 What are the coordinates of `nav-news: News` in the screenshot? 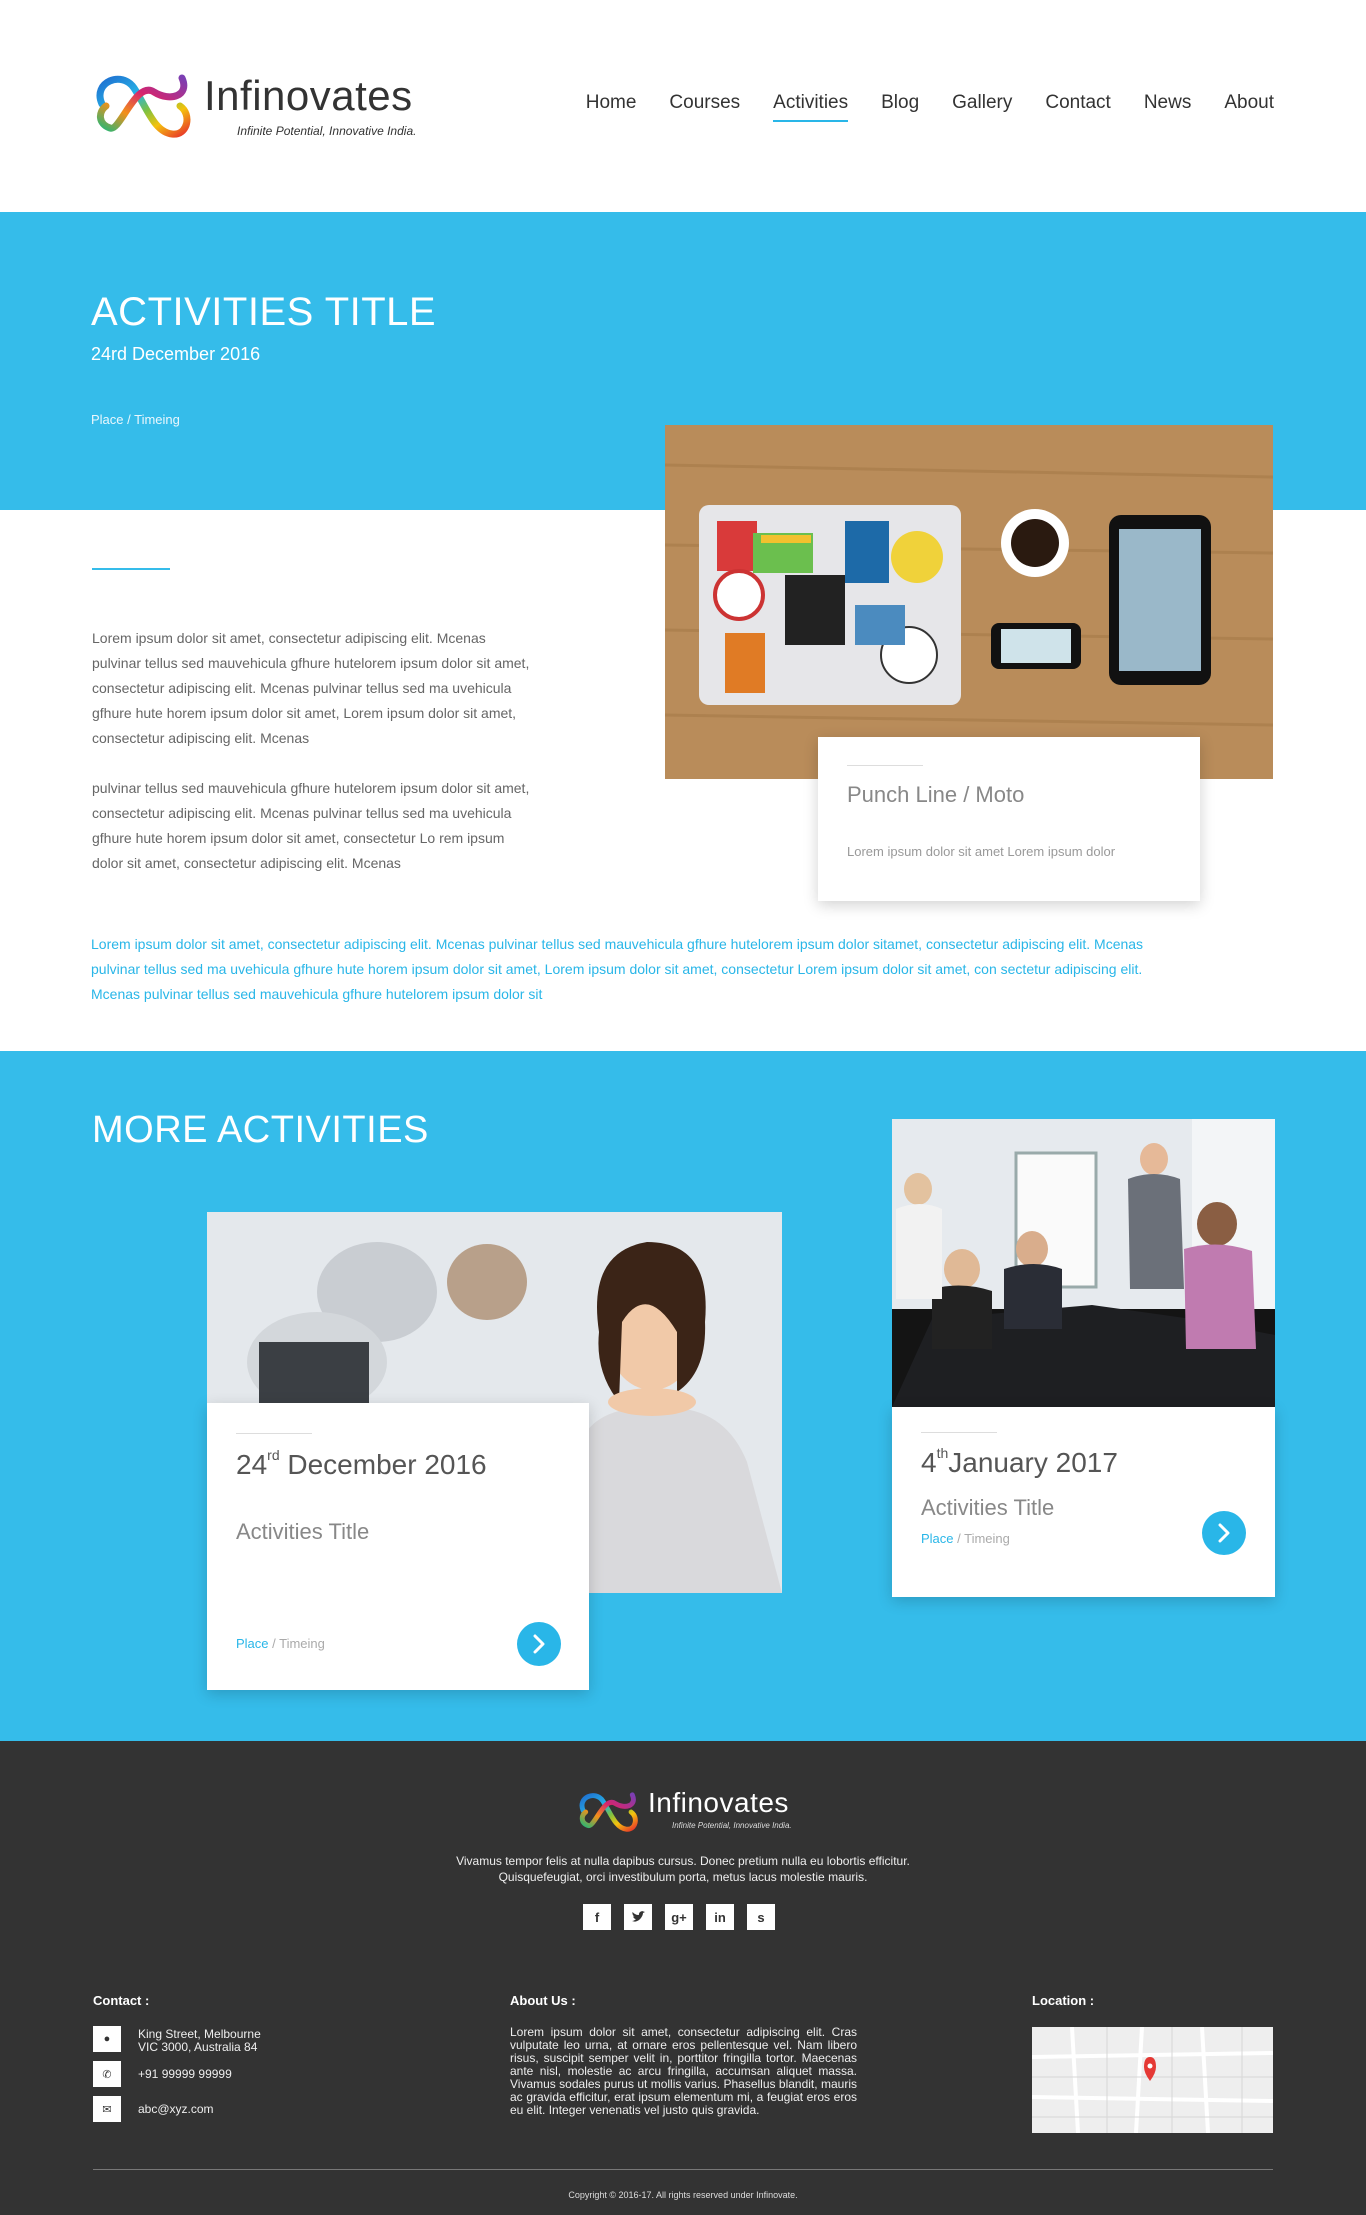 It's located at (1168, 107).